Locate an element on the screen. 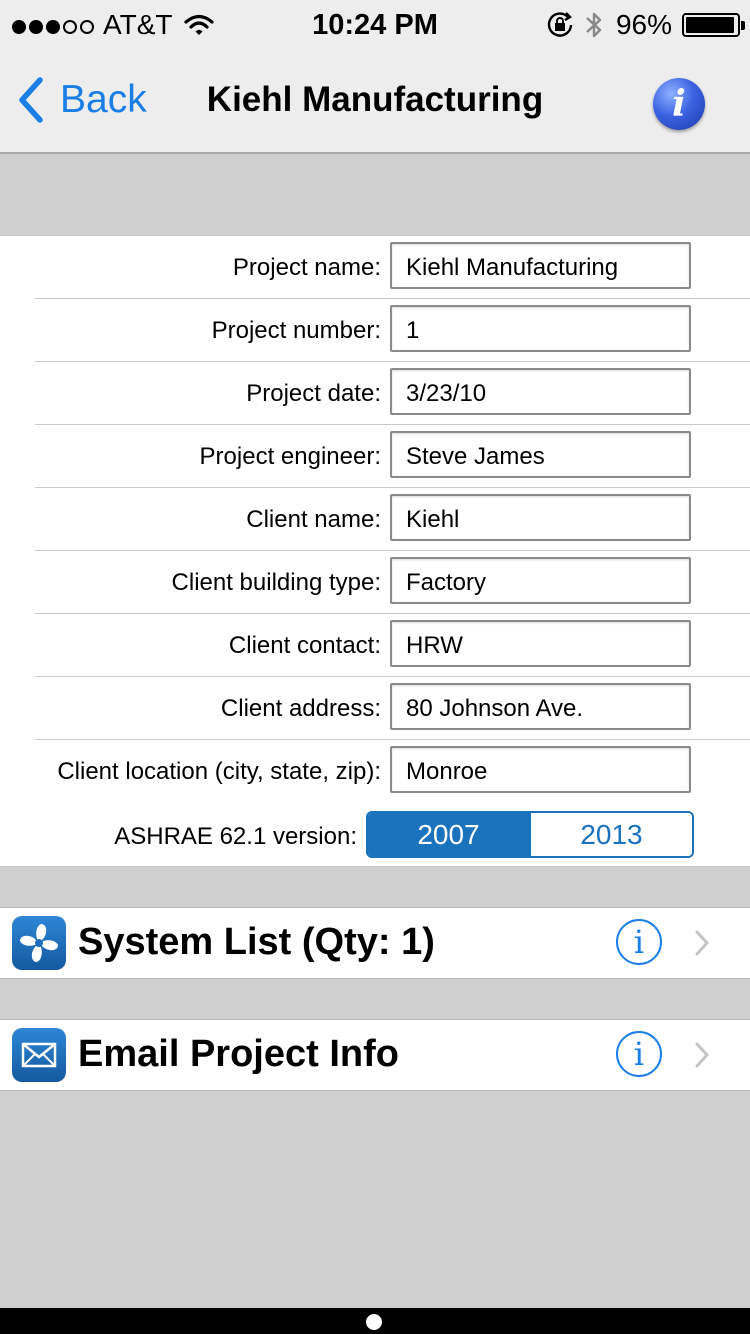 The image size is (750, 1334). form-row-project-number: Project number: 1 is located at coordinates (375, 330).